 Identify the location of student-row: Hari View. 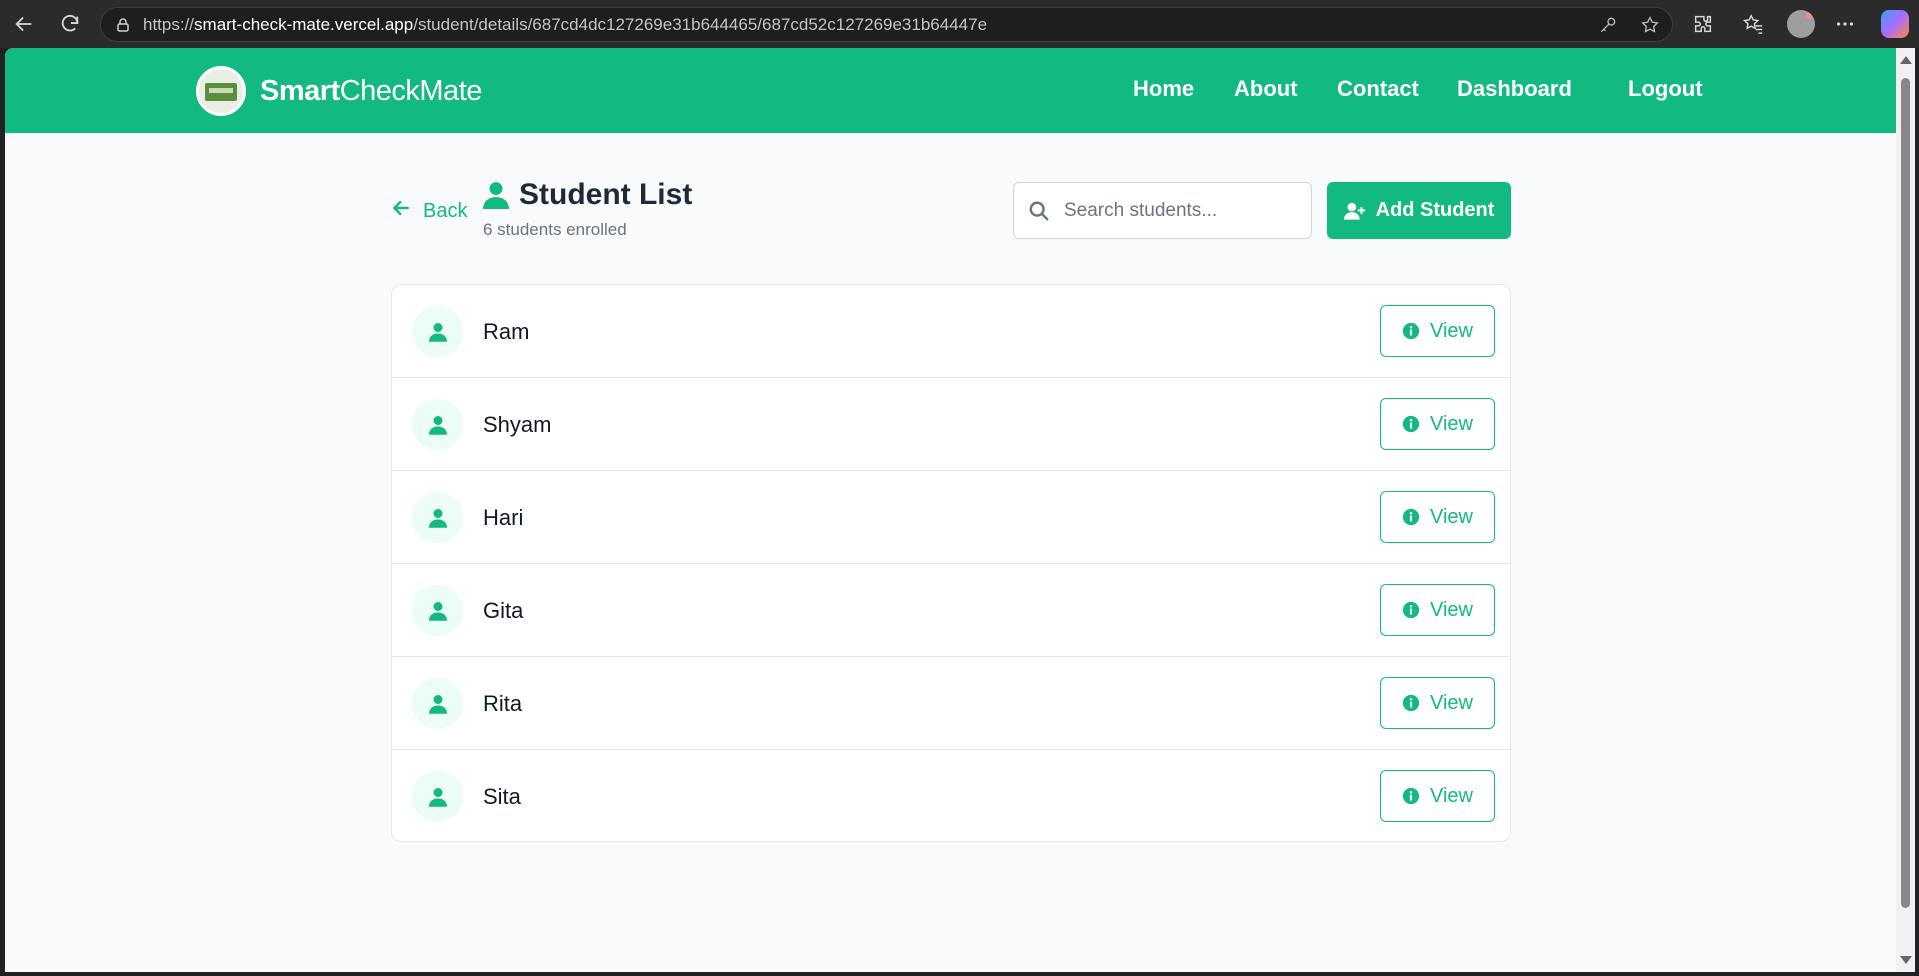
(951, 517).